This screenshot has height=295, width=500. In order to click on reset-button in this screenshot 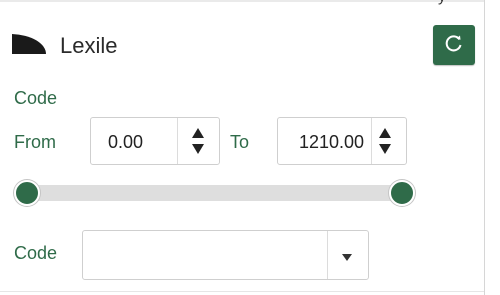, I will do `click(454, 45)`.